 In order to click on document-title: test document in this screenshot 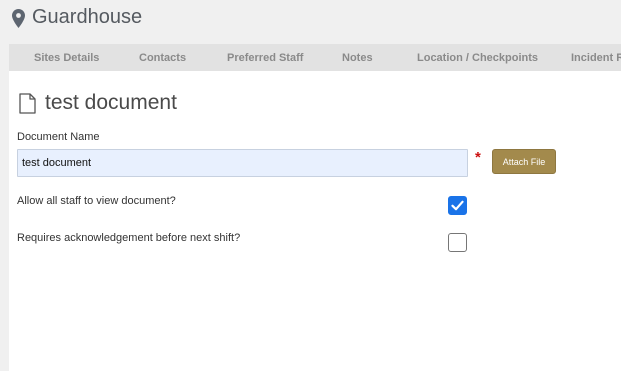, I will do `click(111, 102)`.